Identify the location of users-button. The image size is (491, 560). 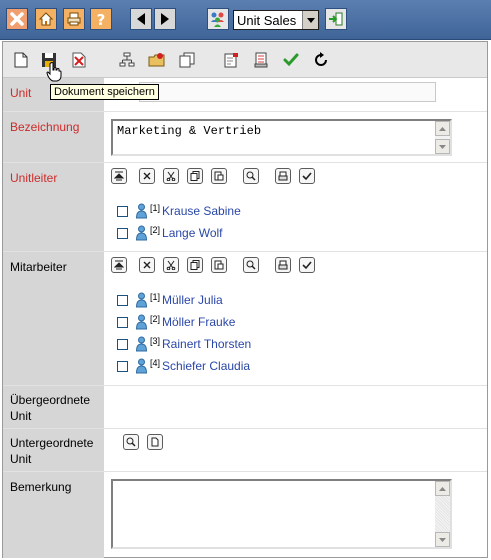
(218, 19).